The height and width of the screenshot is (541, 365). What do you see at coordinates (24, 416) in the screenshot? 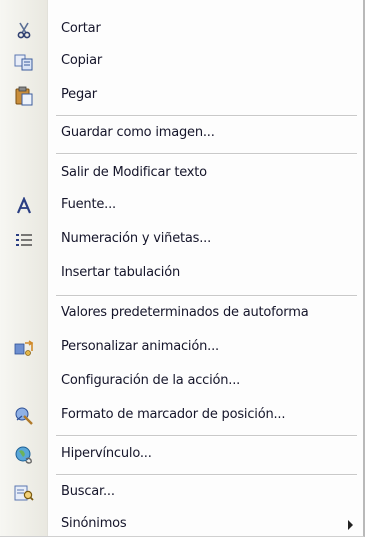
I see `placeholder-format-icon` at bounding box center [24, 416].